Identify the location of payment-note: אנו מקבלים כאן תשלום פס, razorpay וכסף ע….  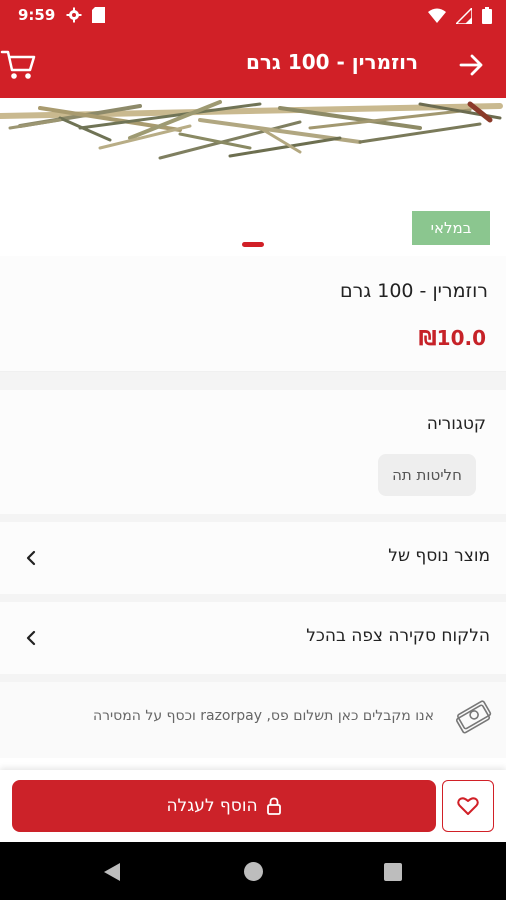
(263, 716).